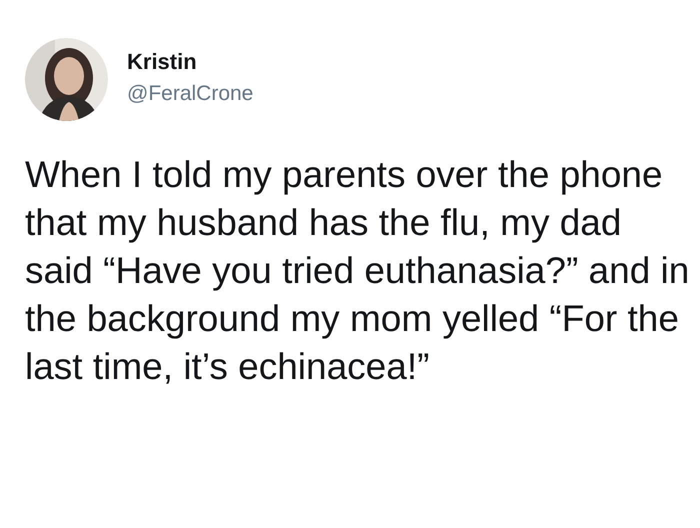 Image resolution: width=700 pixels, height=528 pixels. I want to click on author-name: Kristin, so click(162, 62).